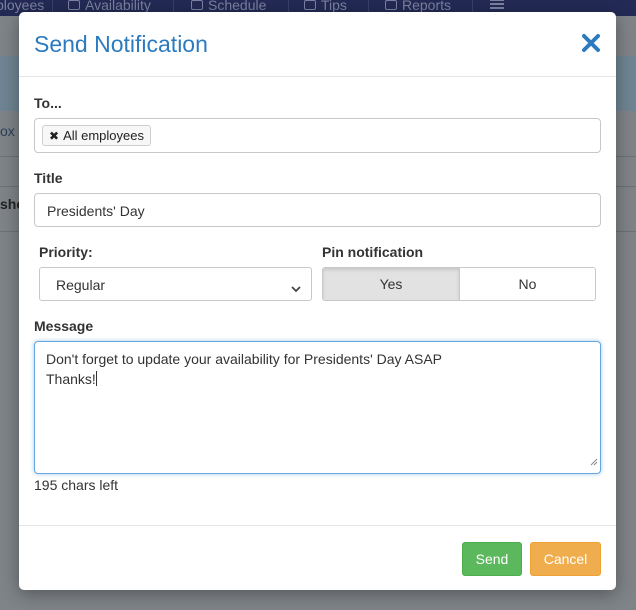 Image resolution: width=636 pixels, height=610 pixels. What do you see at coordinates (565, 559) in the screenshot?
I see `cancel-button: Cancel` at bounding box center [565, 559].